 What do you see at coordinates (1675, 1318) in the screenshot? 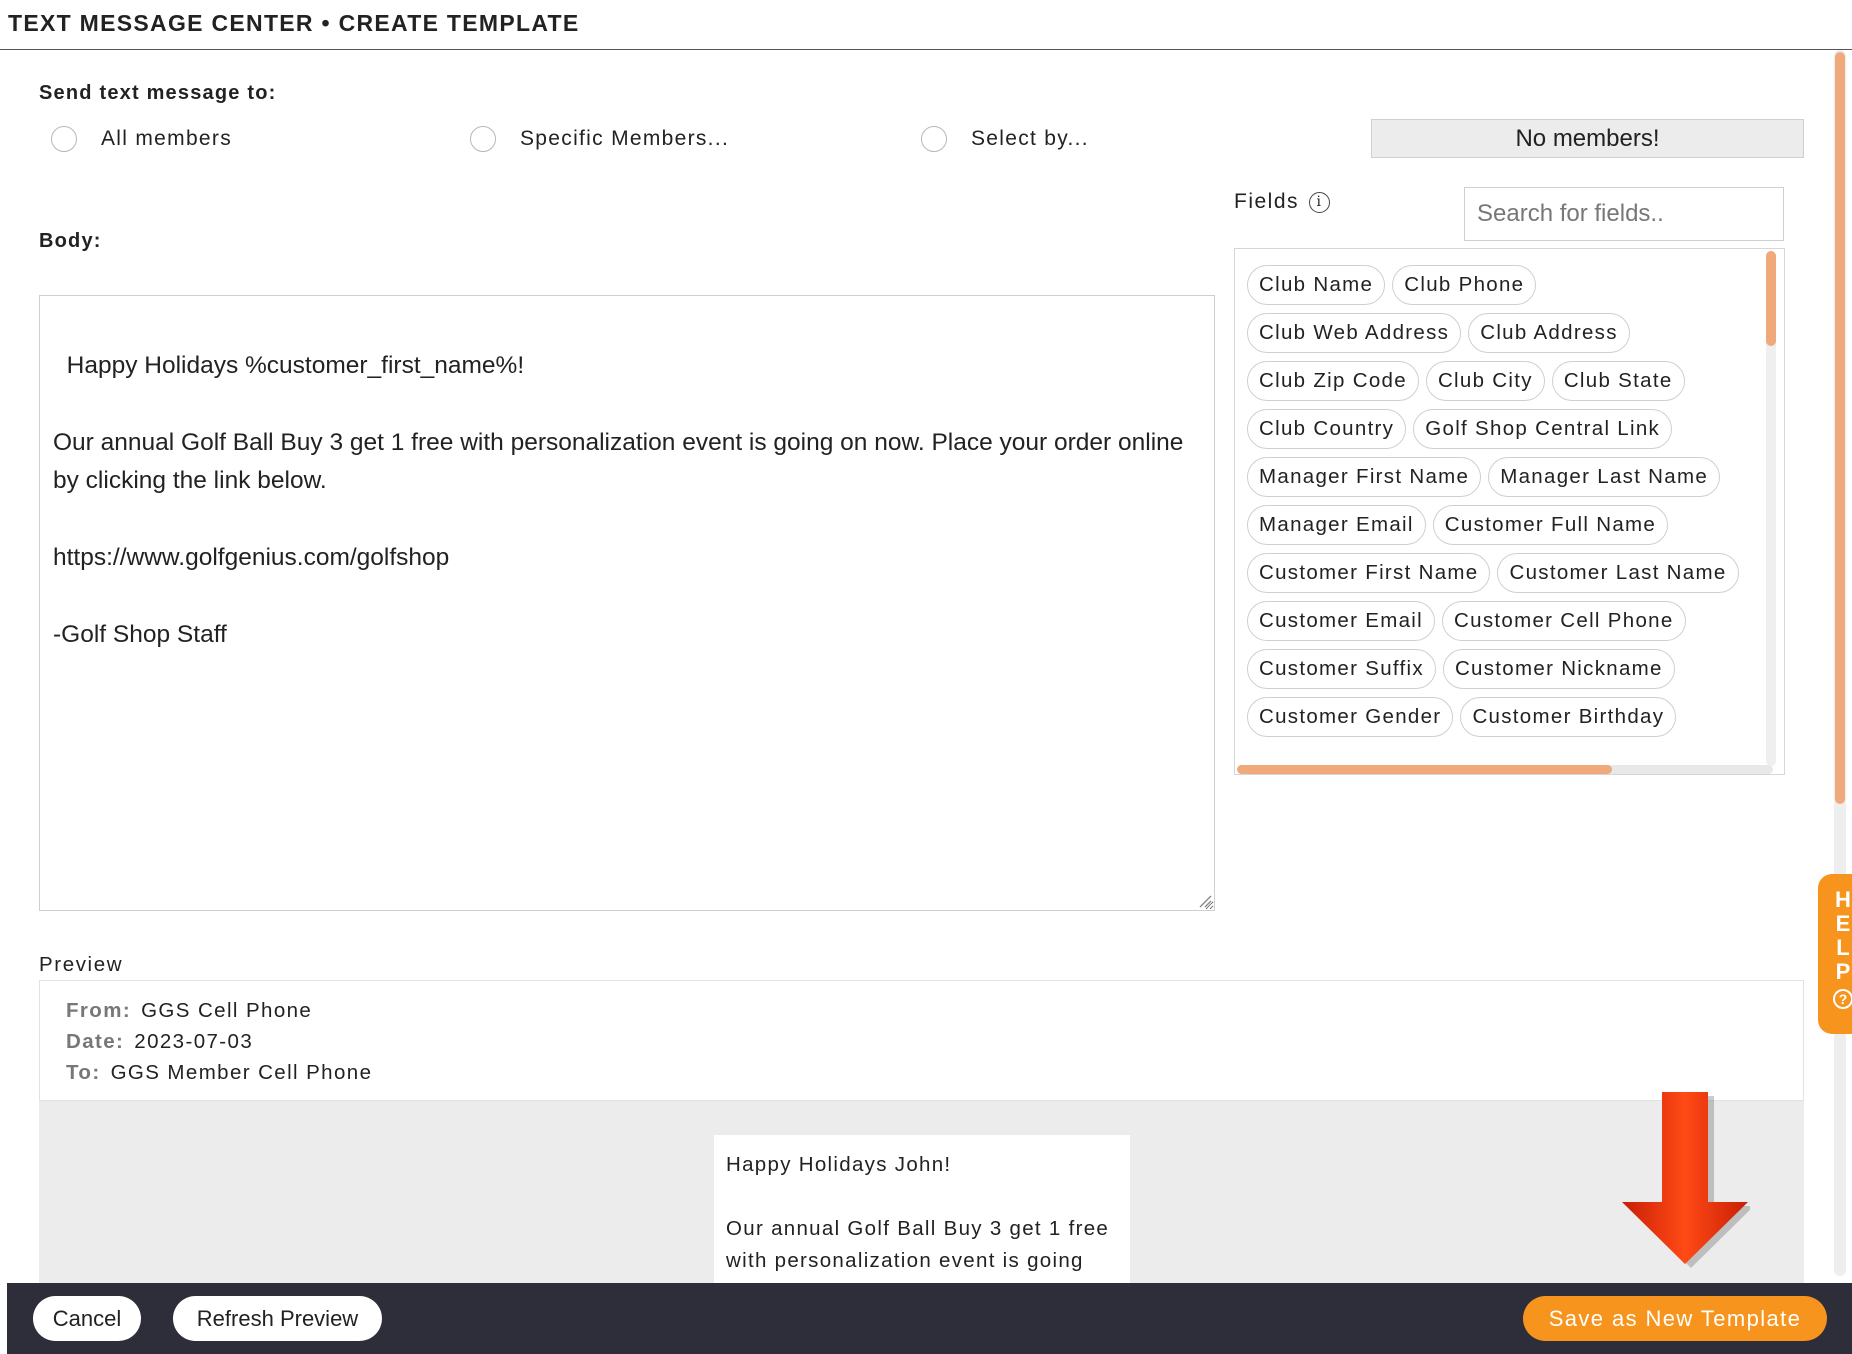
I see `save-as-new-template-button: Save as New Template` at bounding box center [1675, 1318].